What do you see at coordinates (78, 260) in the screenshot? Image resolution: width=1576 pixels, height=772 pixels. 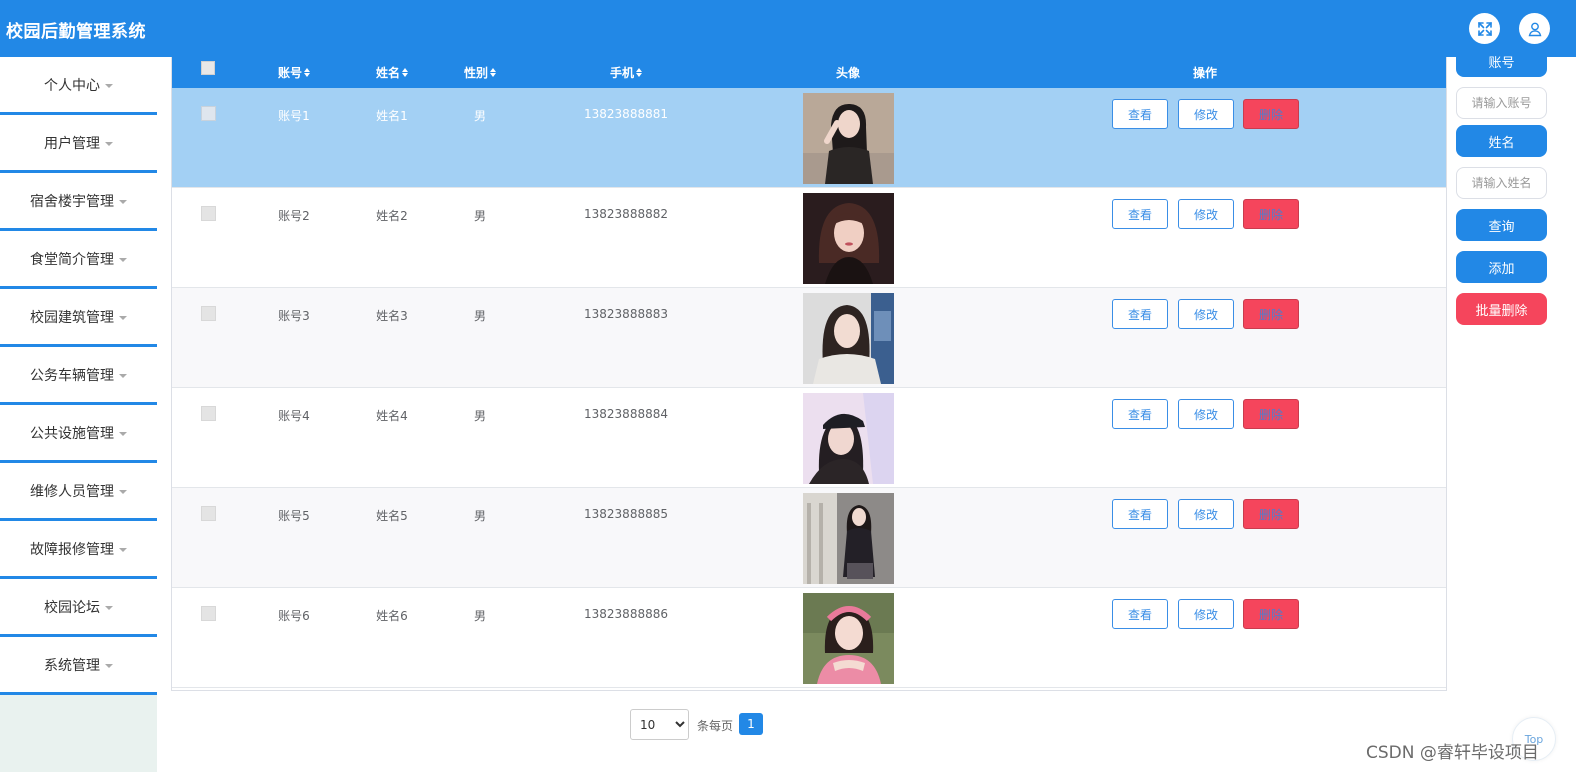 I see `sidebar-item-canteen-management: 食堂简介管理` at bounding box center [78, 260].